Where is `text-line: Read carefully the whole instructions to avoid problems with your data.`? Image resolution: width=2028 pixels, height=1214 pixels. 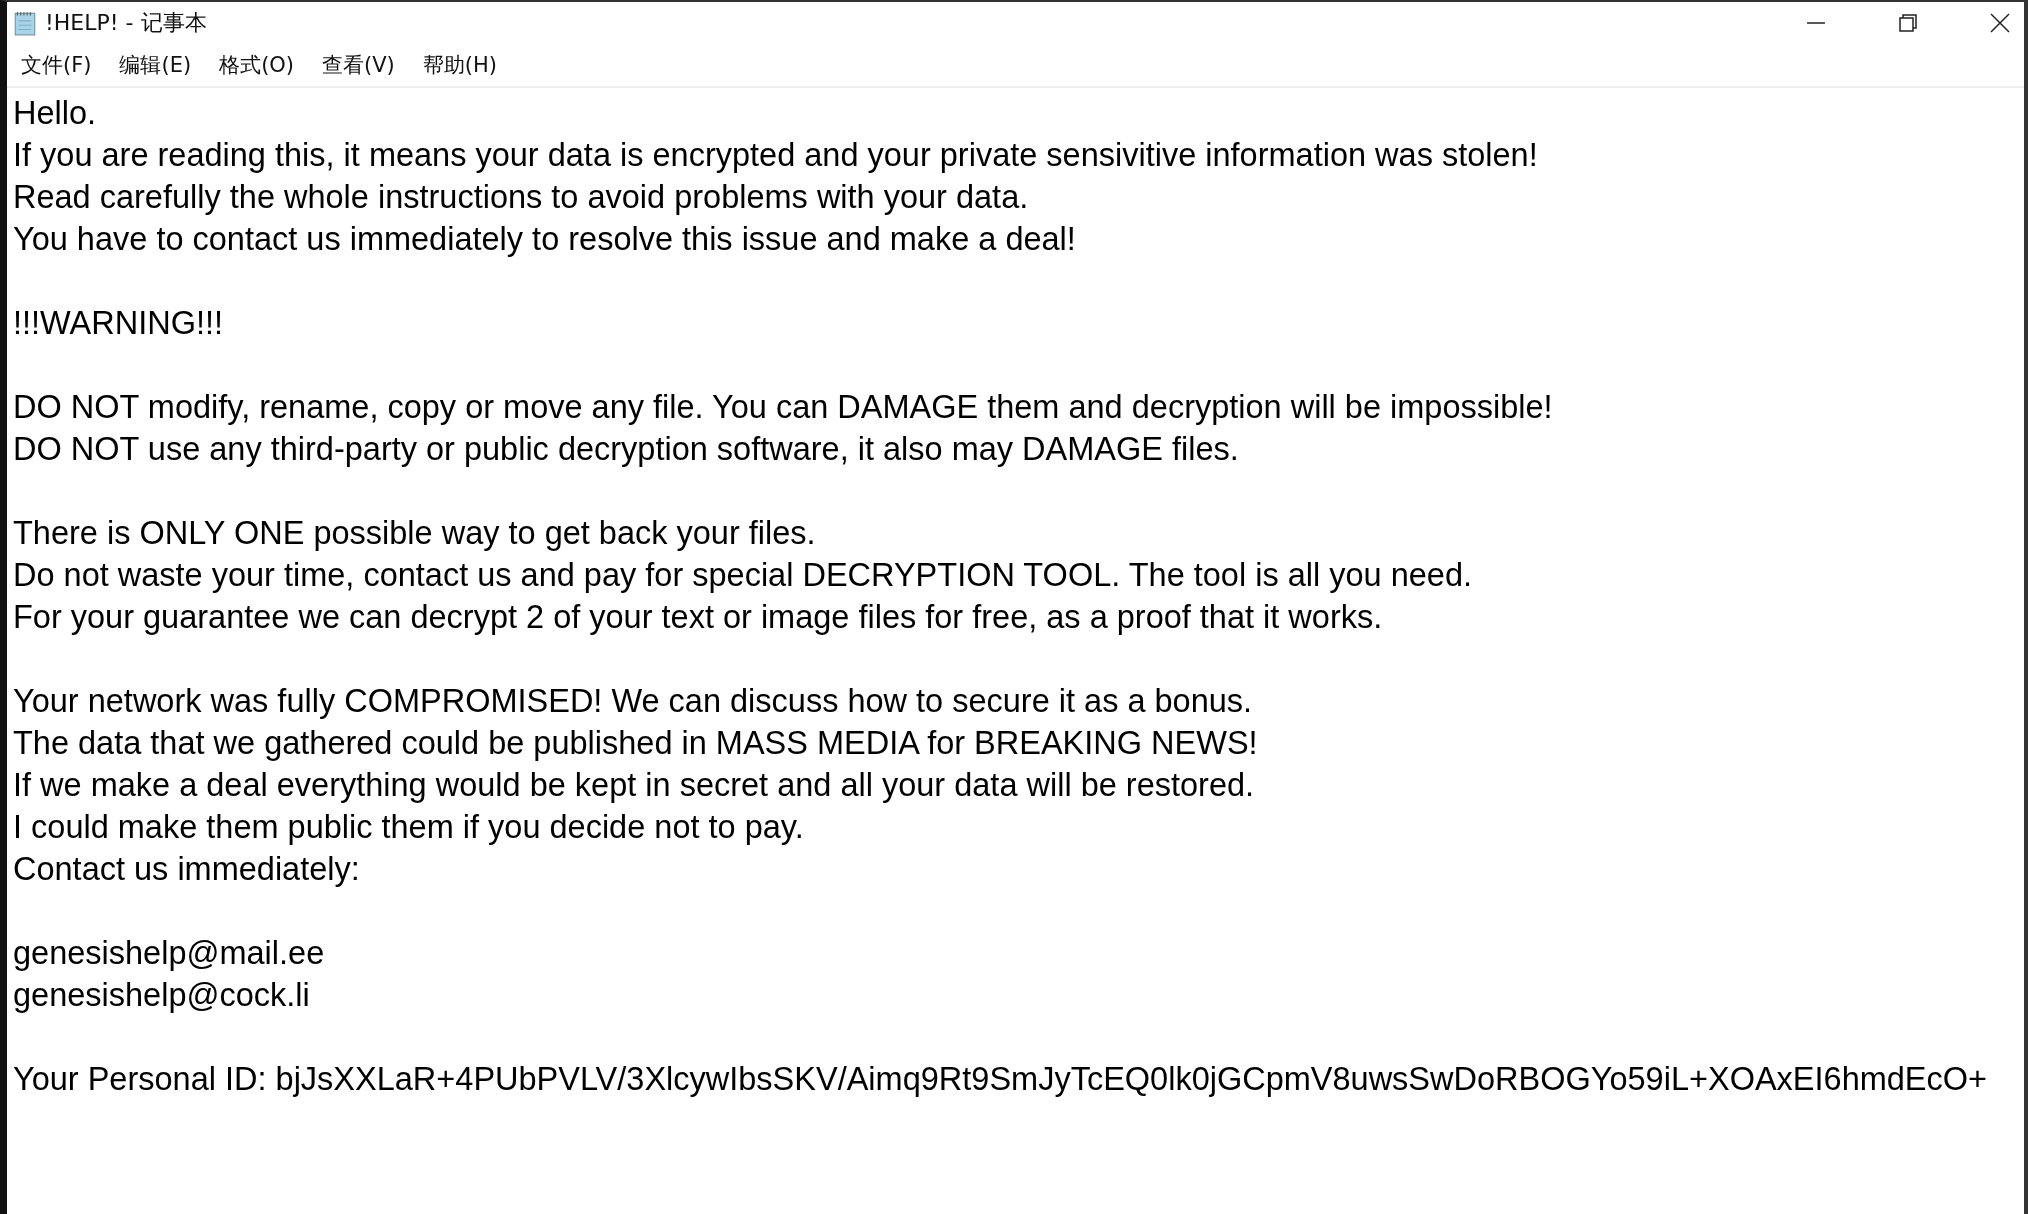
text-line: Read carefully the whole instructions to avoid problems with your data. is located at coordinates (521, 197).